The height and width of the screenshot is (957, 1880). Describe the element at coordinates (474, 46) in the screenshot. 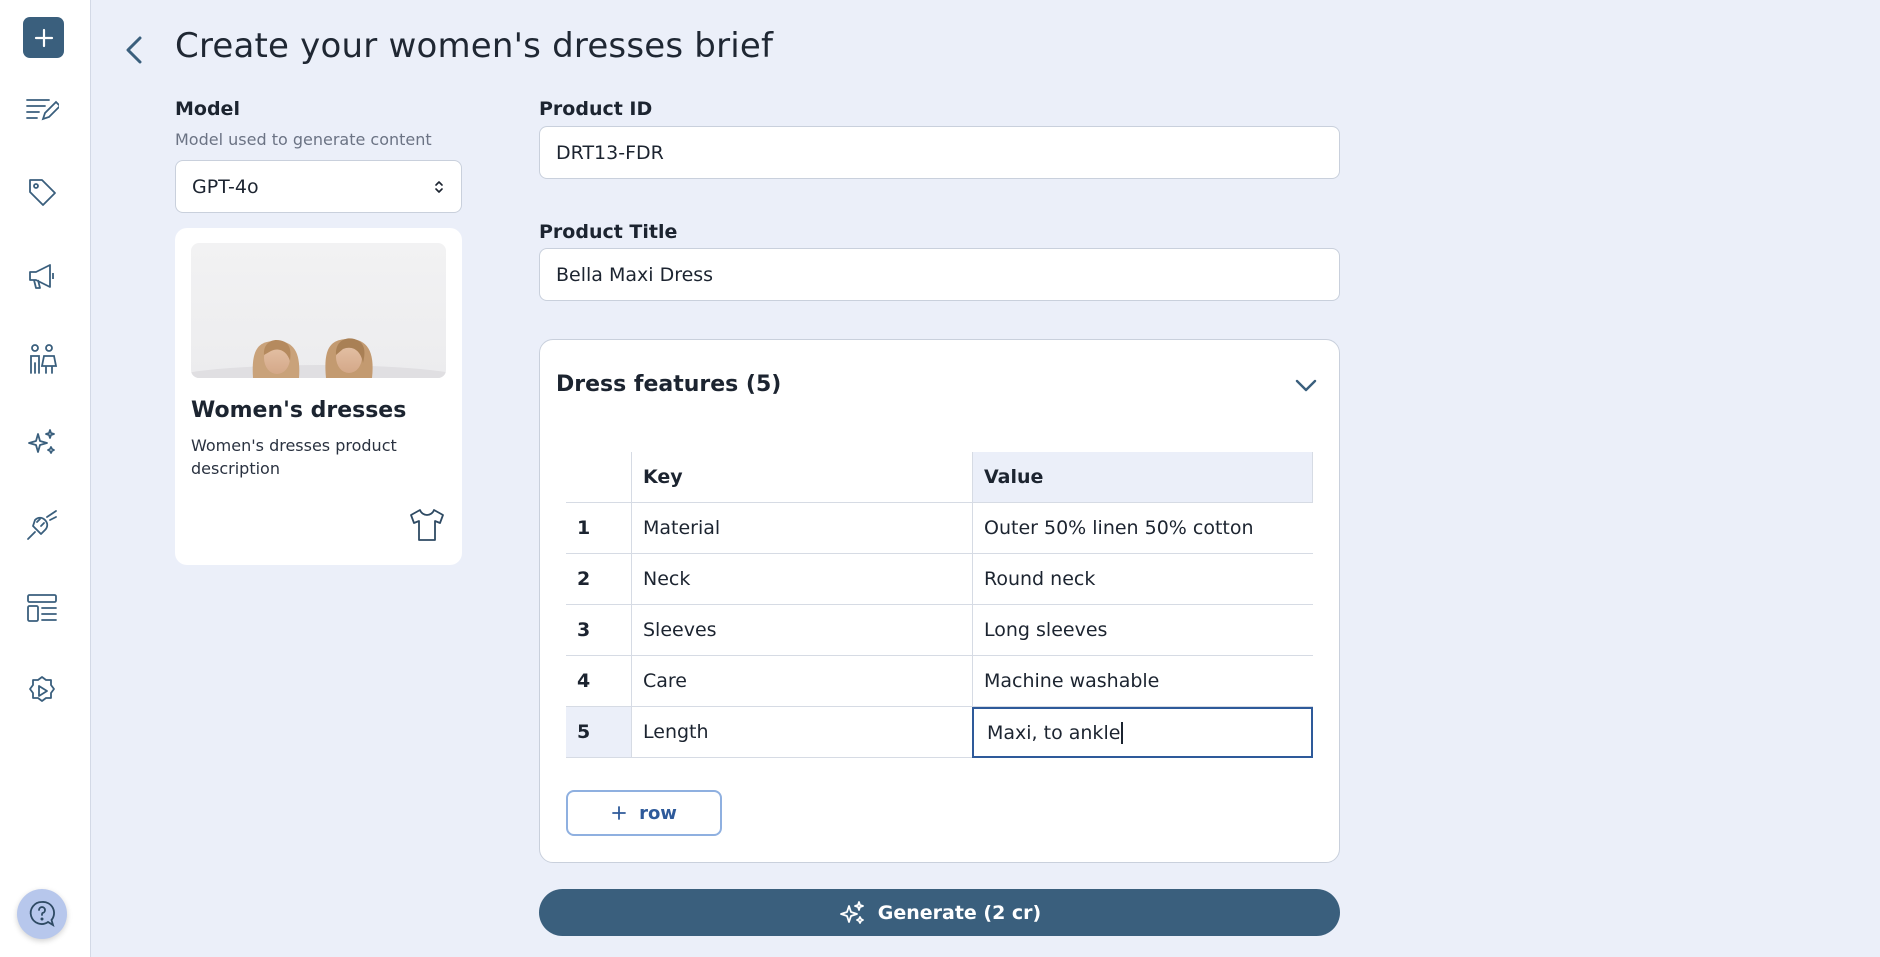

I see `page-title: Create your women's dresses brief` at that location.